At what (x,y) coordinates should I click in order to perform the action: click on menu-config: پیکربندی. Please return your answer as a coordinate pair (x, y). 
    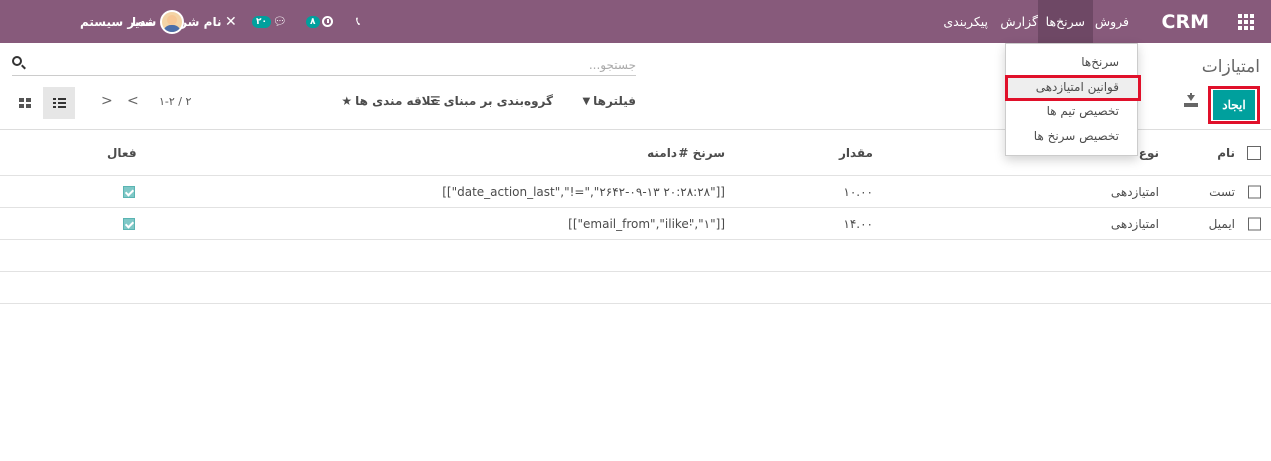
    Looking at the image, I should click on (965, 21).